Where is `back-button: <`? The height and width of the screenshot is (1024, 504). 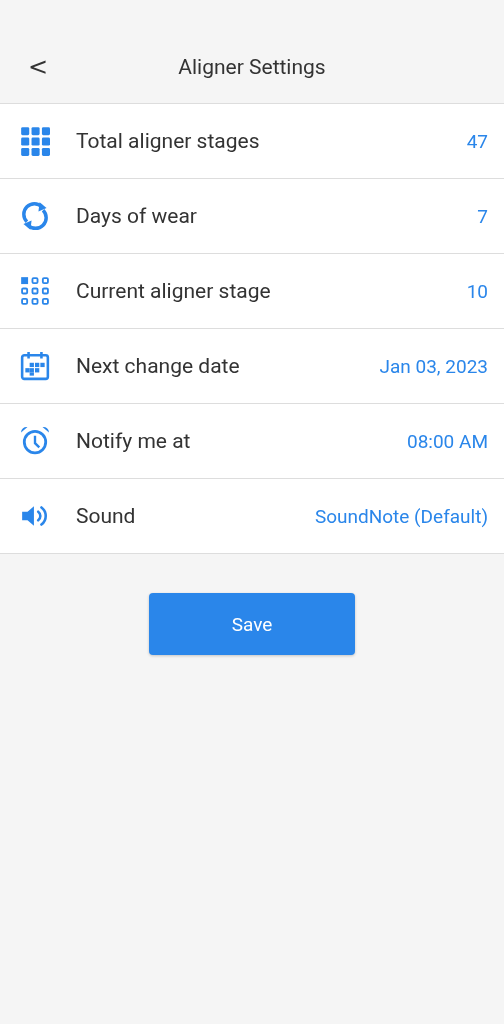
back-button: < is located at coordinates (38, 66).